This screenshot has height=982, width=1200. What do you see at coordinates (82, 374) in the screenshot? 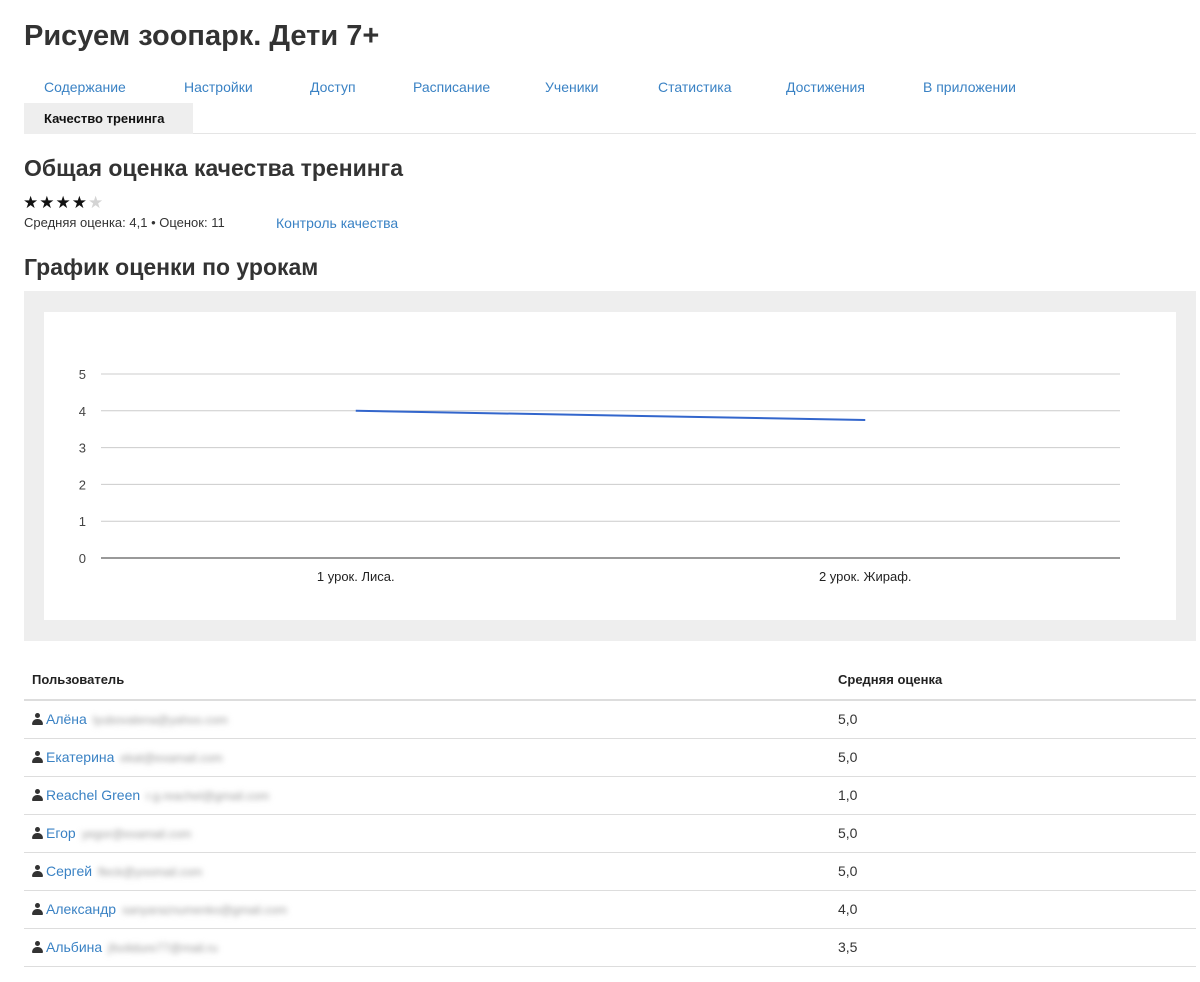
I see `y-tick-label: 5` at bounding box center [82, 374].